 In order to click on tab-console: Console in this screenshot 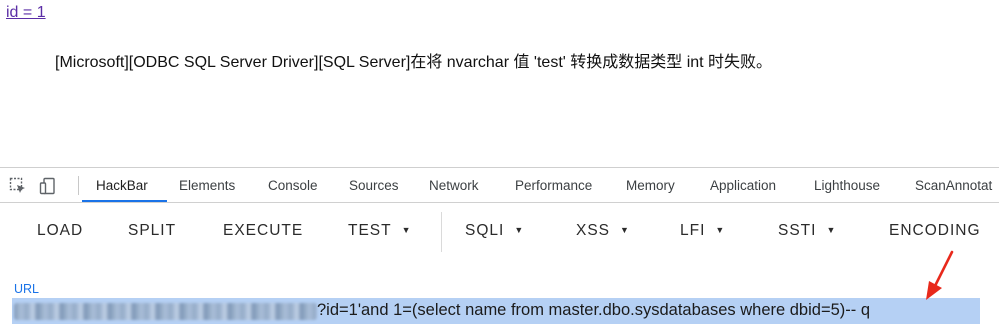, I will do `click(293, 185)`.